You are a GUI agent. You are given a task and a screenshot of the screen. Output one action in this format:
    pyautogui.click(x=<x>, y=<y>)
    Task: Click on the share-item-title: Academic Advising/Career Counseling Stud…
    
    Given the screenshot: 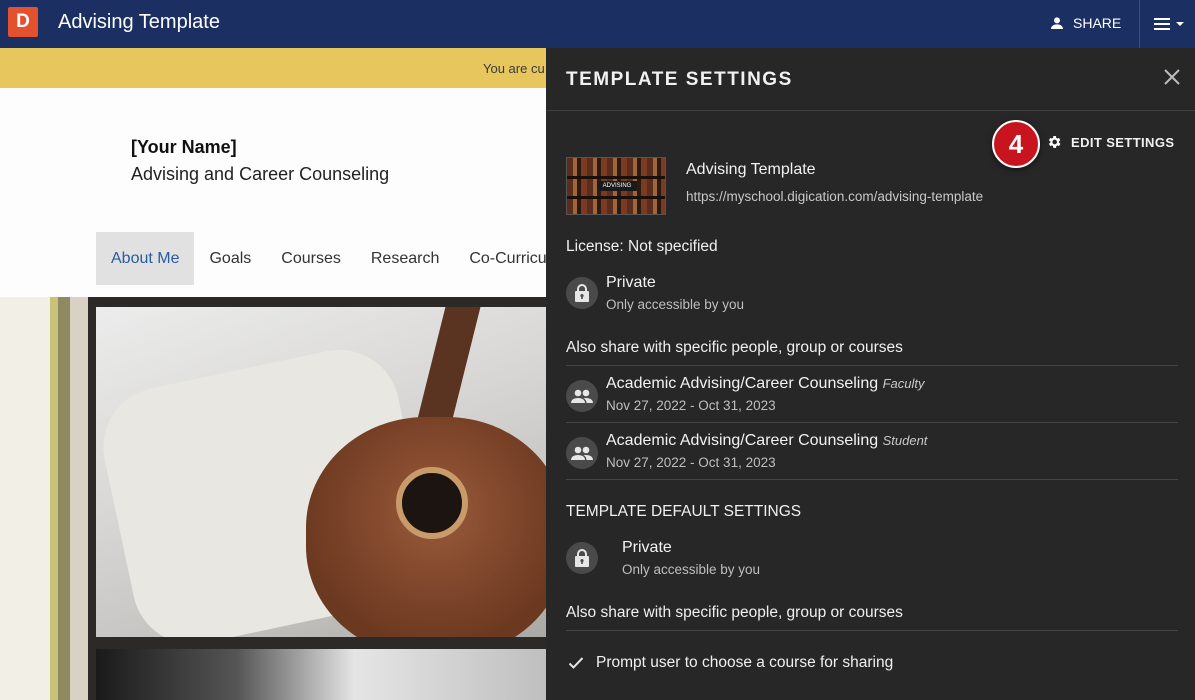 What is the action you would take?
    pyautogui.click(x=766, y=441)
    